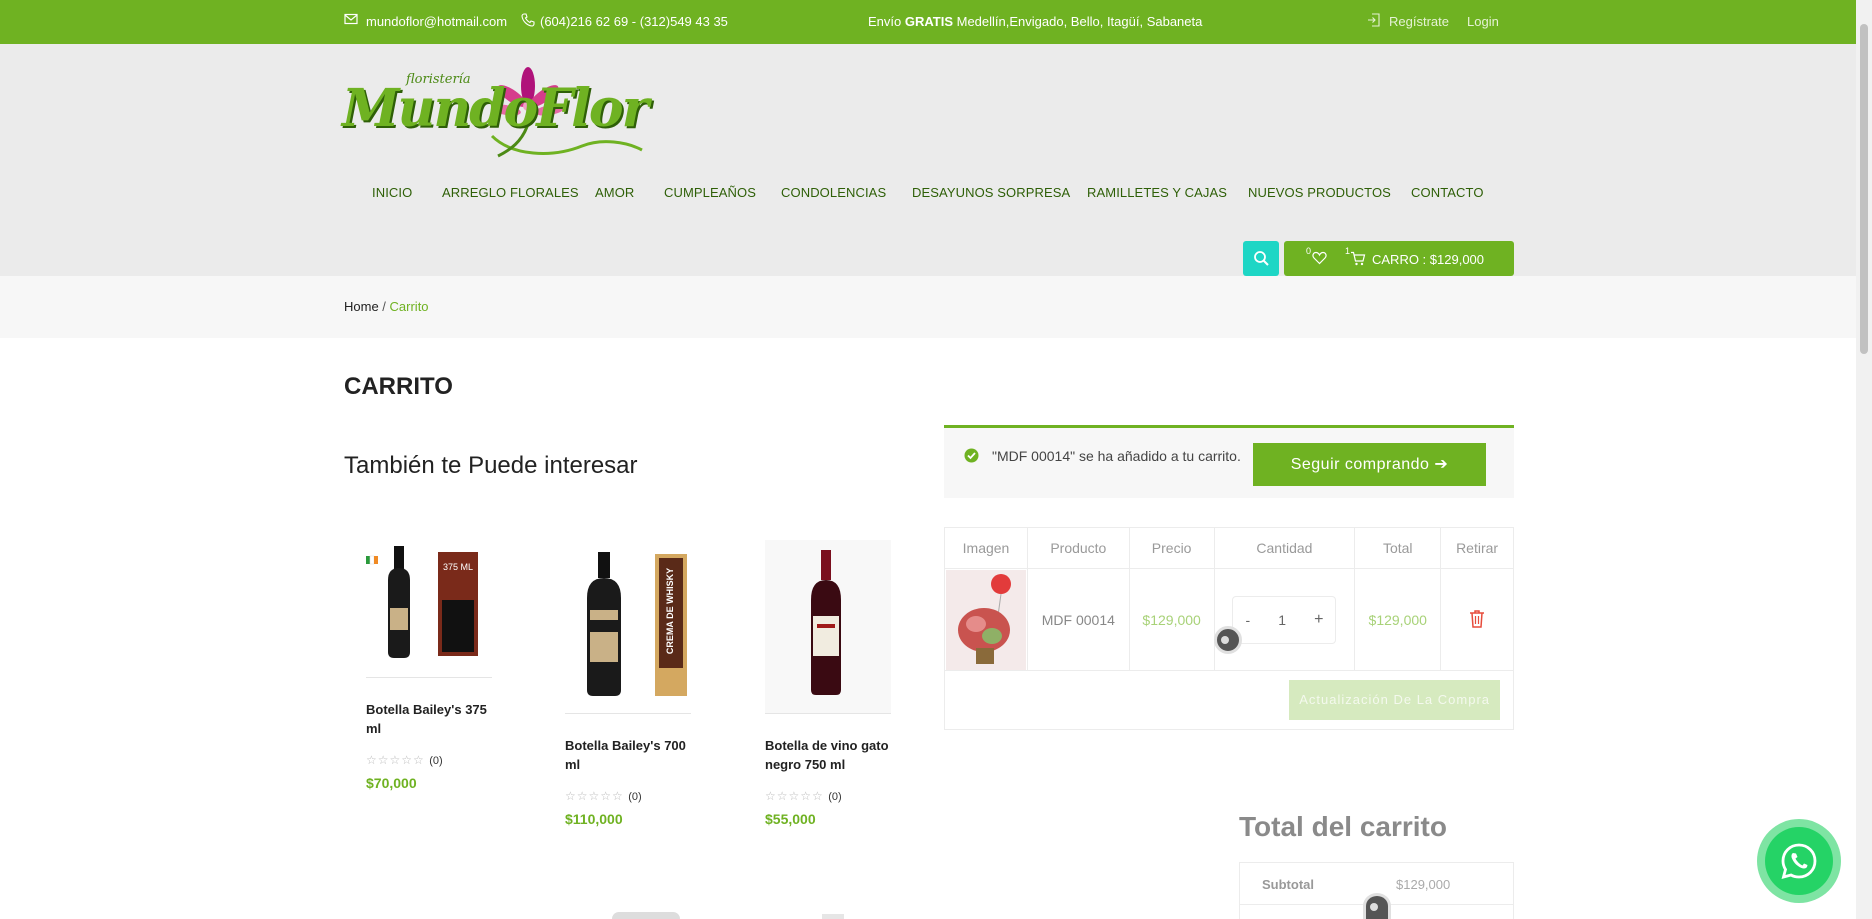 The width and height of the screenshot is (1872, 919). I want to click on contact-email: mundoflor@hotmail.com, so click(436, 21).